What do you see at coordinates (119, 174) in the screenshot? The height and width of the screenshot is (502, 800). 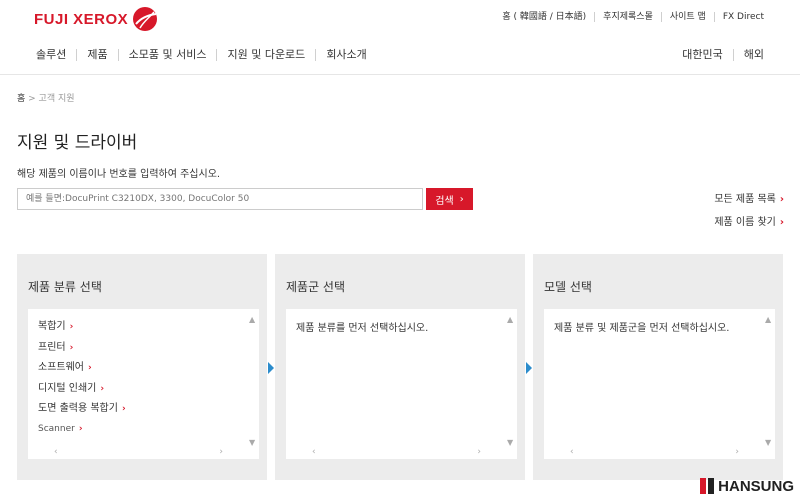 I see `search-description: 해당 제품의 이름이나 번호를 입력하여 주십시오.` at bounding box center [119, 174].